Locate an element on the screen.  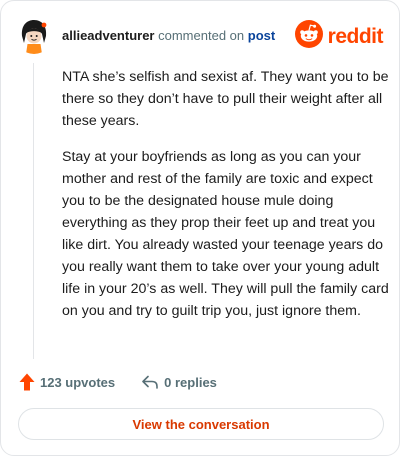
upvote-button: 123 upvotes is located at coordinates (67, 382).